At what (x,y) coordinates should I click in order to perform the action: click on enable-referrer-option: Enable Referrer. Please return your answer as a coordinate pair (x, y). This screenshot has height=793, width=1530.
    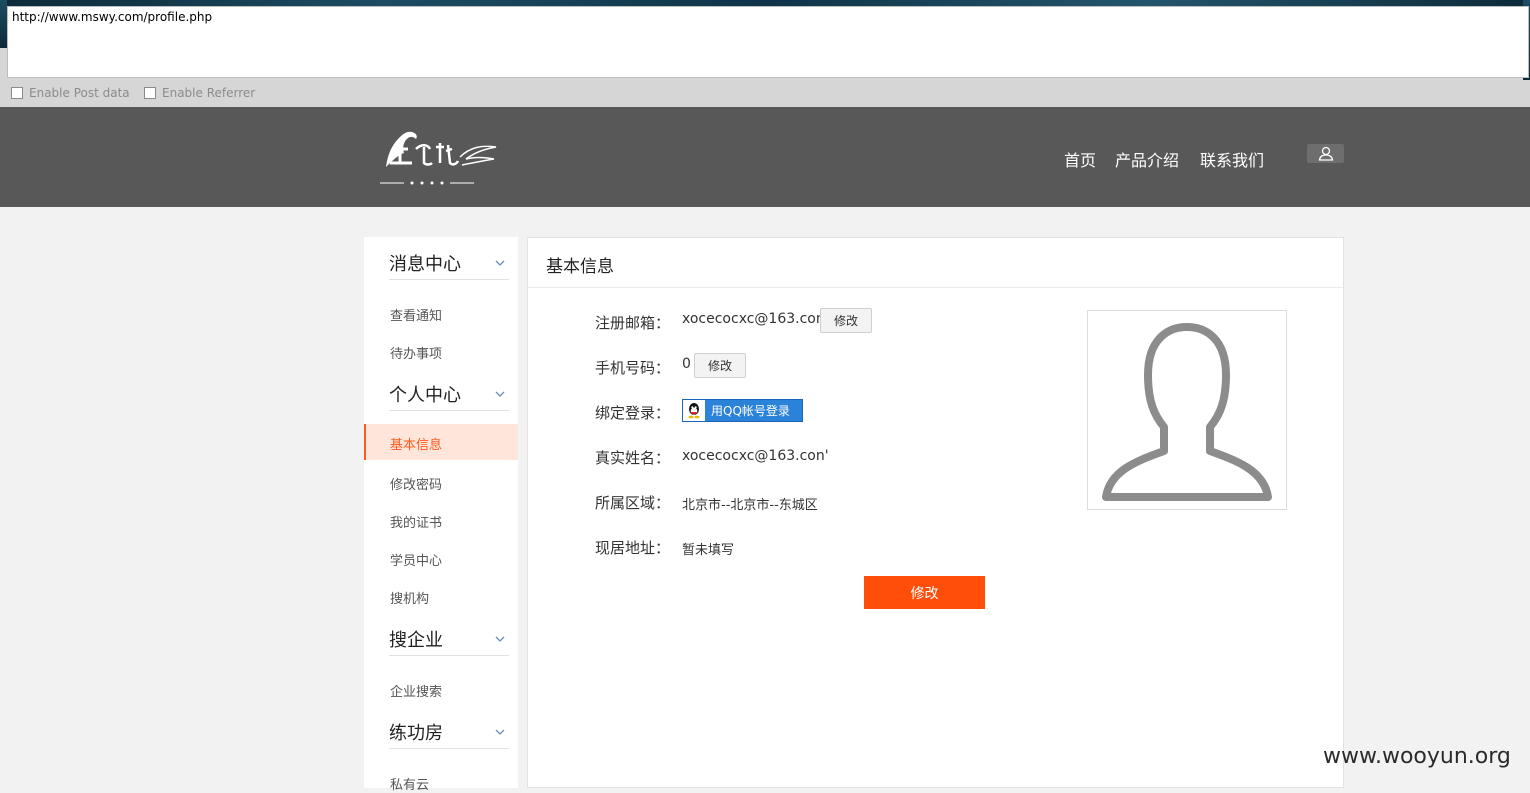
    Looking at the image, I should click on (199, 93).